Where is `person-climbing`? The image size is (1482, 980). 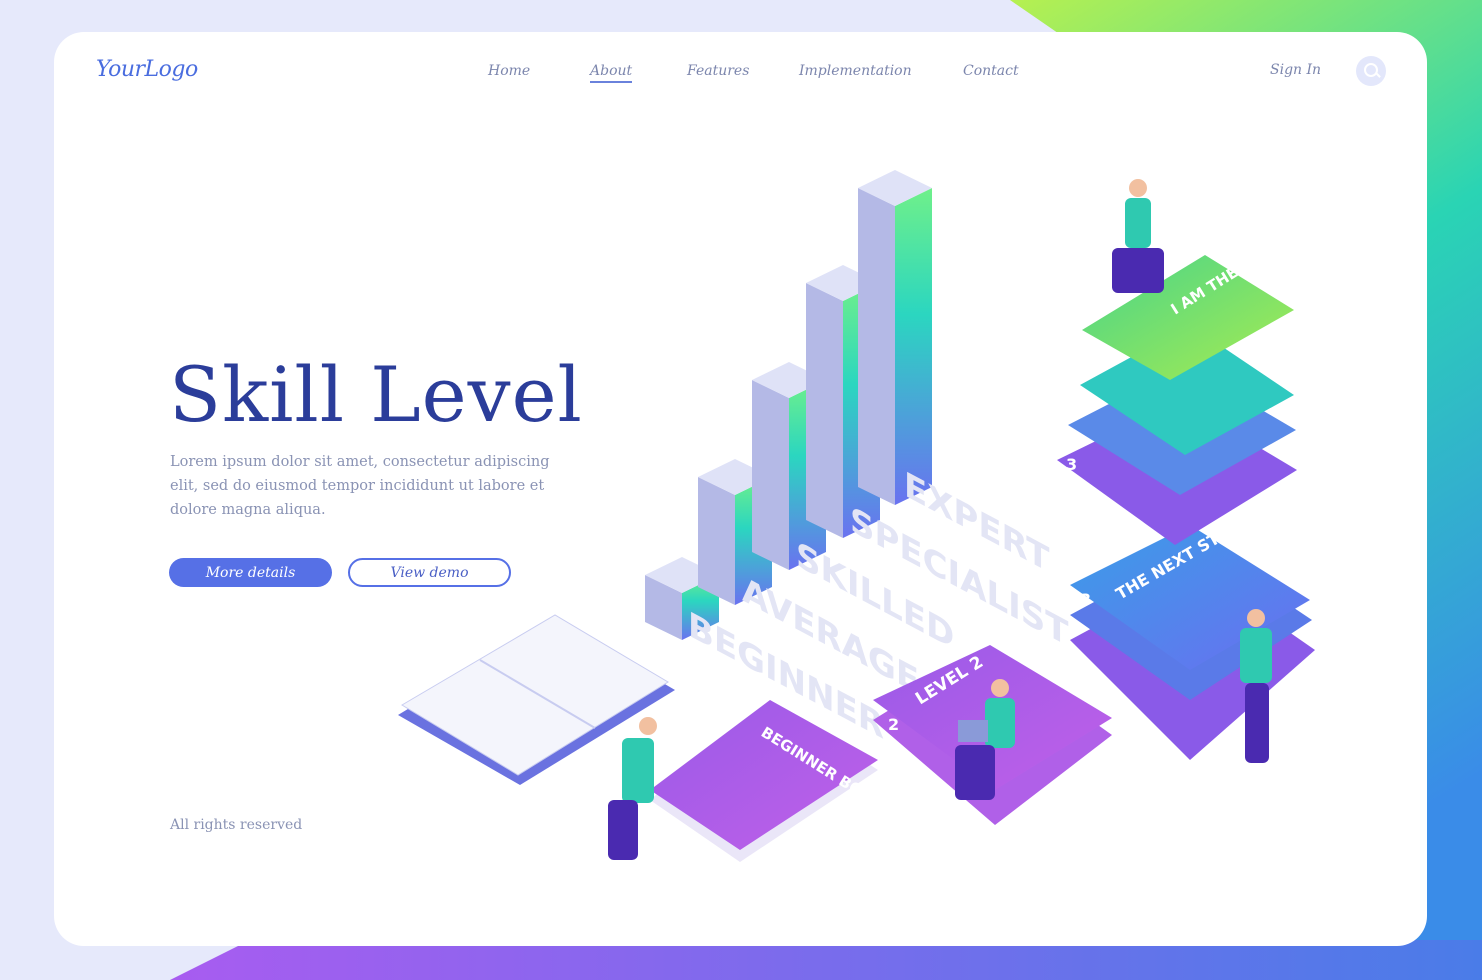 person-climbing is located at coordinates (632, 788).